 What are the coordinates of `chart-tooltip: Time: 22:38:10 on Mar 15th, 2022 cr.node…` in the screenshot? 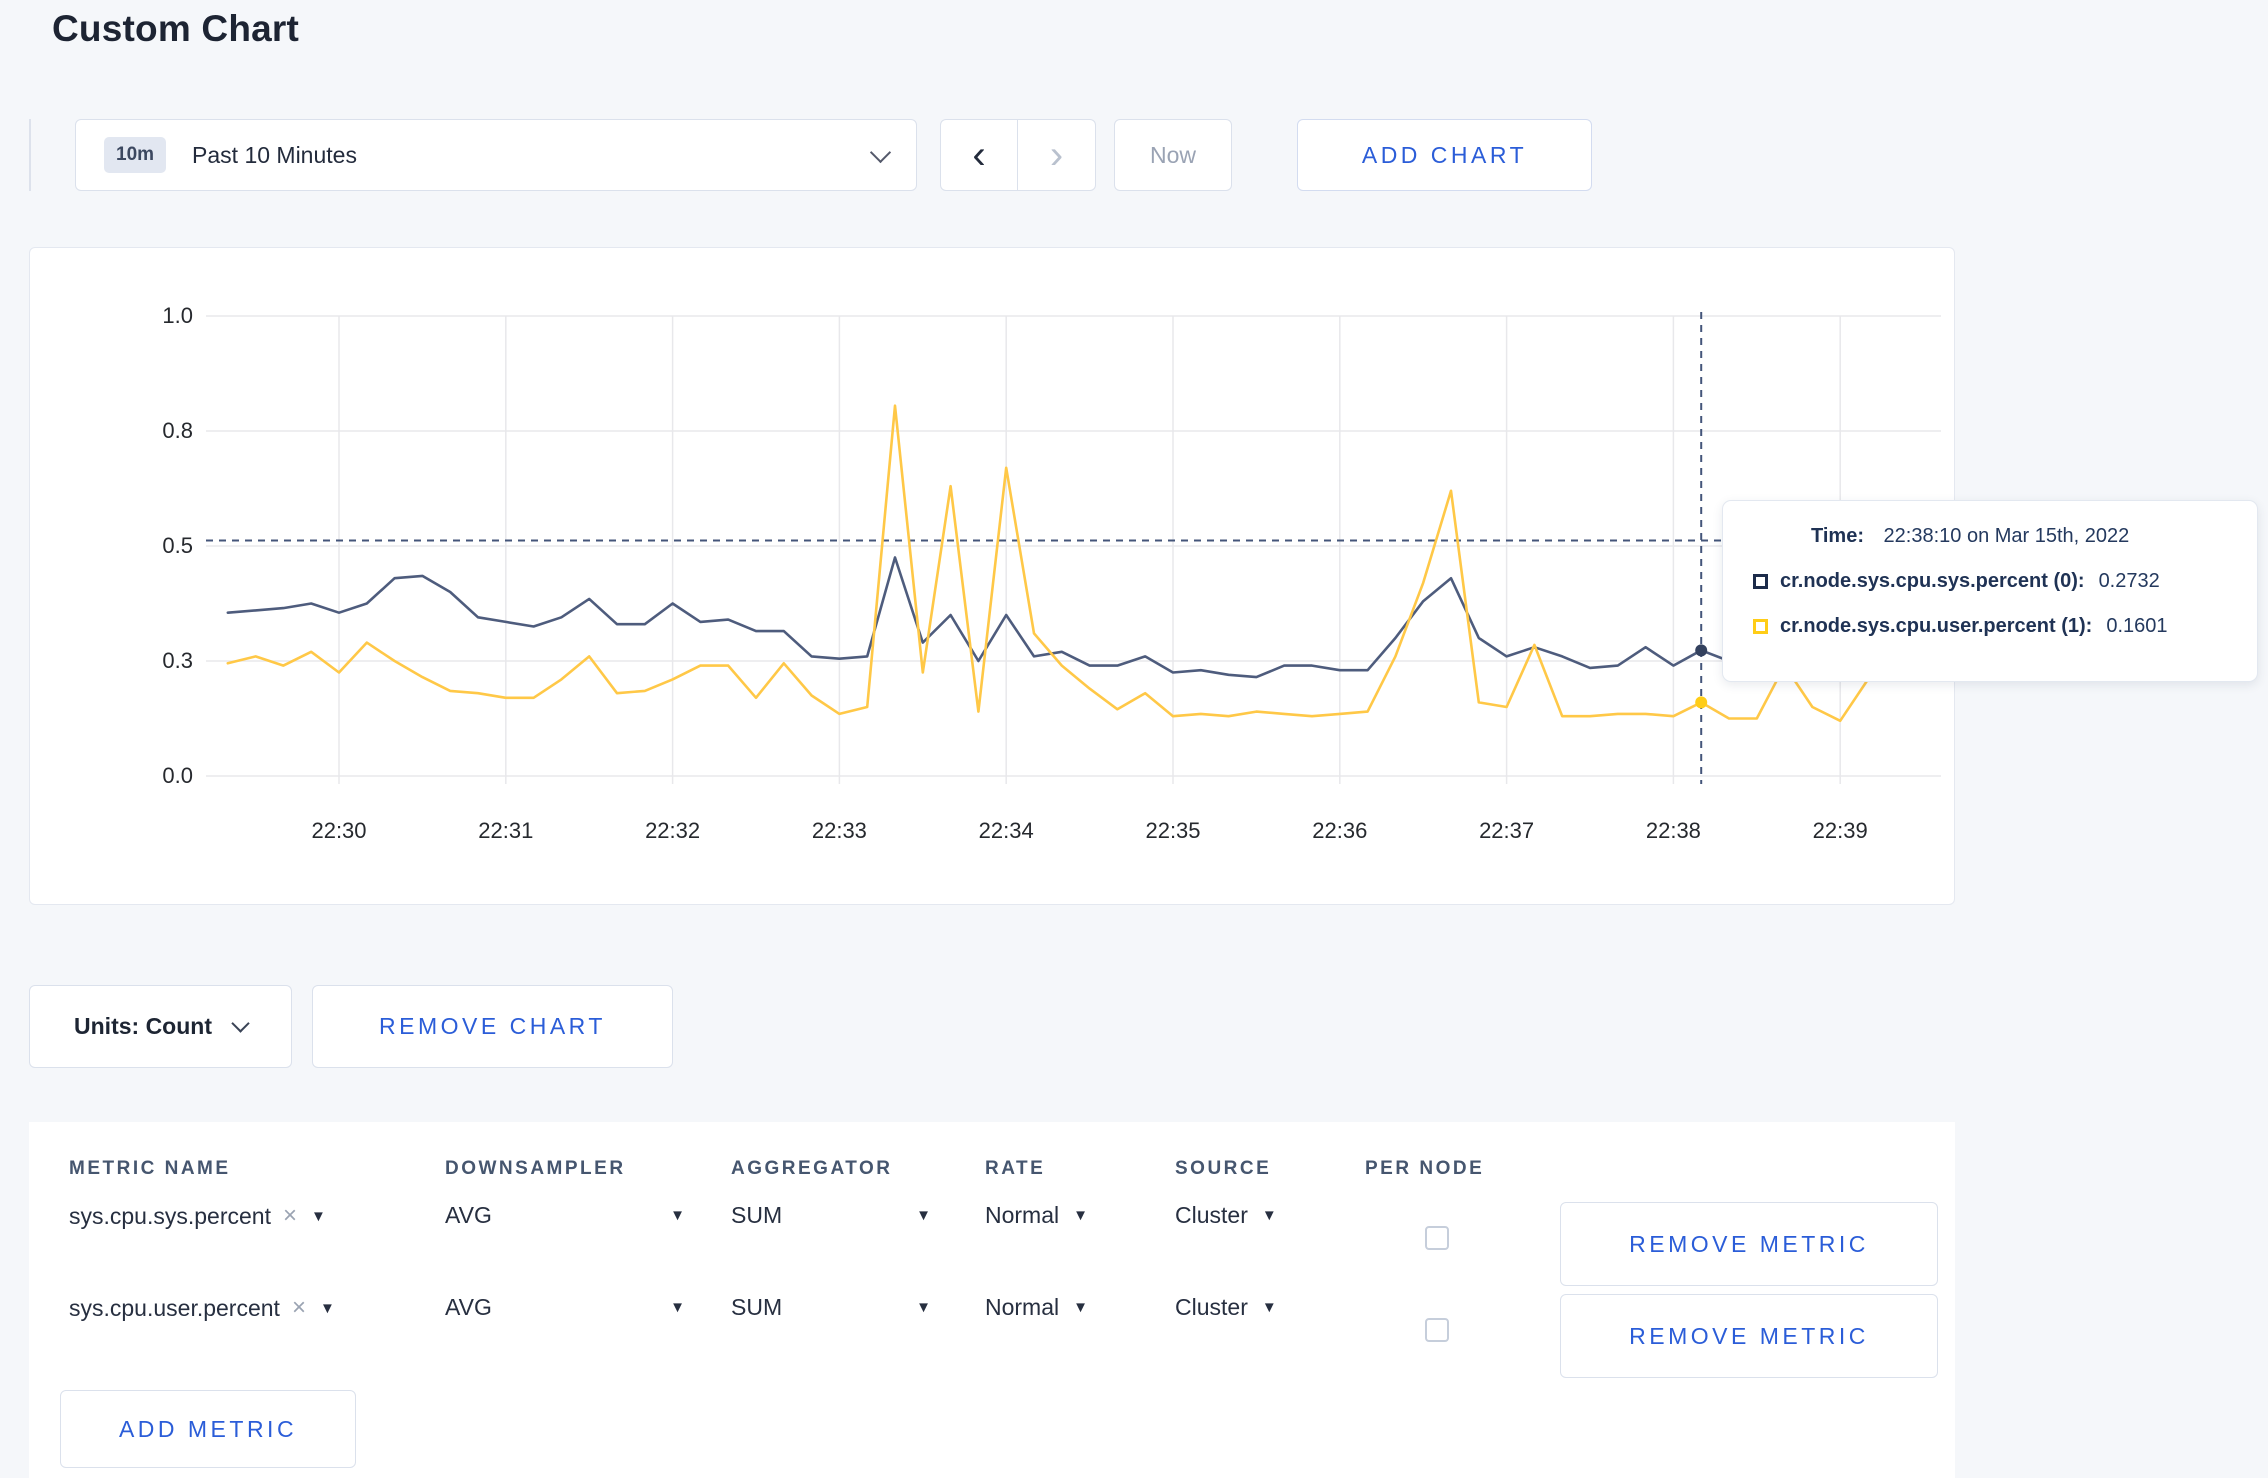 It's located at (1990, 591).